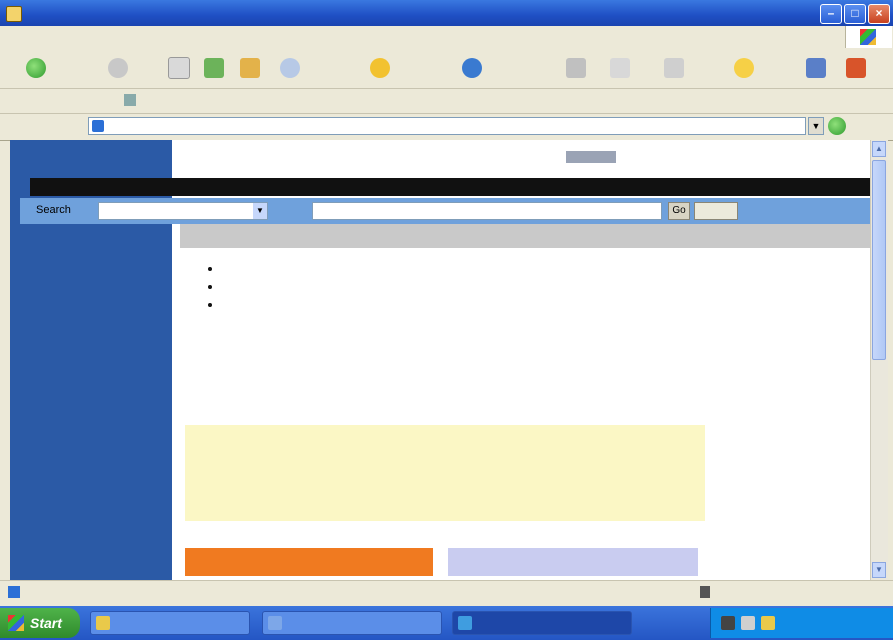 This screenshot has height=640, width=893. What do you see at coordinates (879, 14) in the screenshot?
I see `close-button: ×` at bounding box center [879, 14].